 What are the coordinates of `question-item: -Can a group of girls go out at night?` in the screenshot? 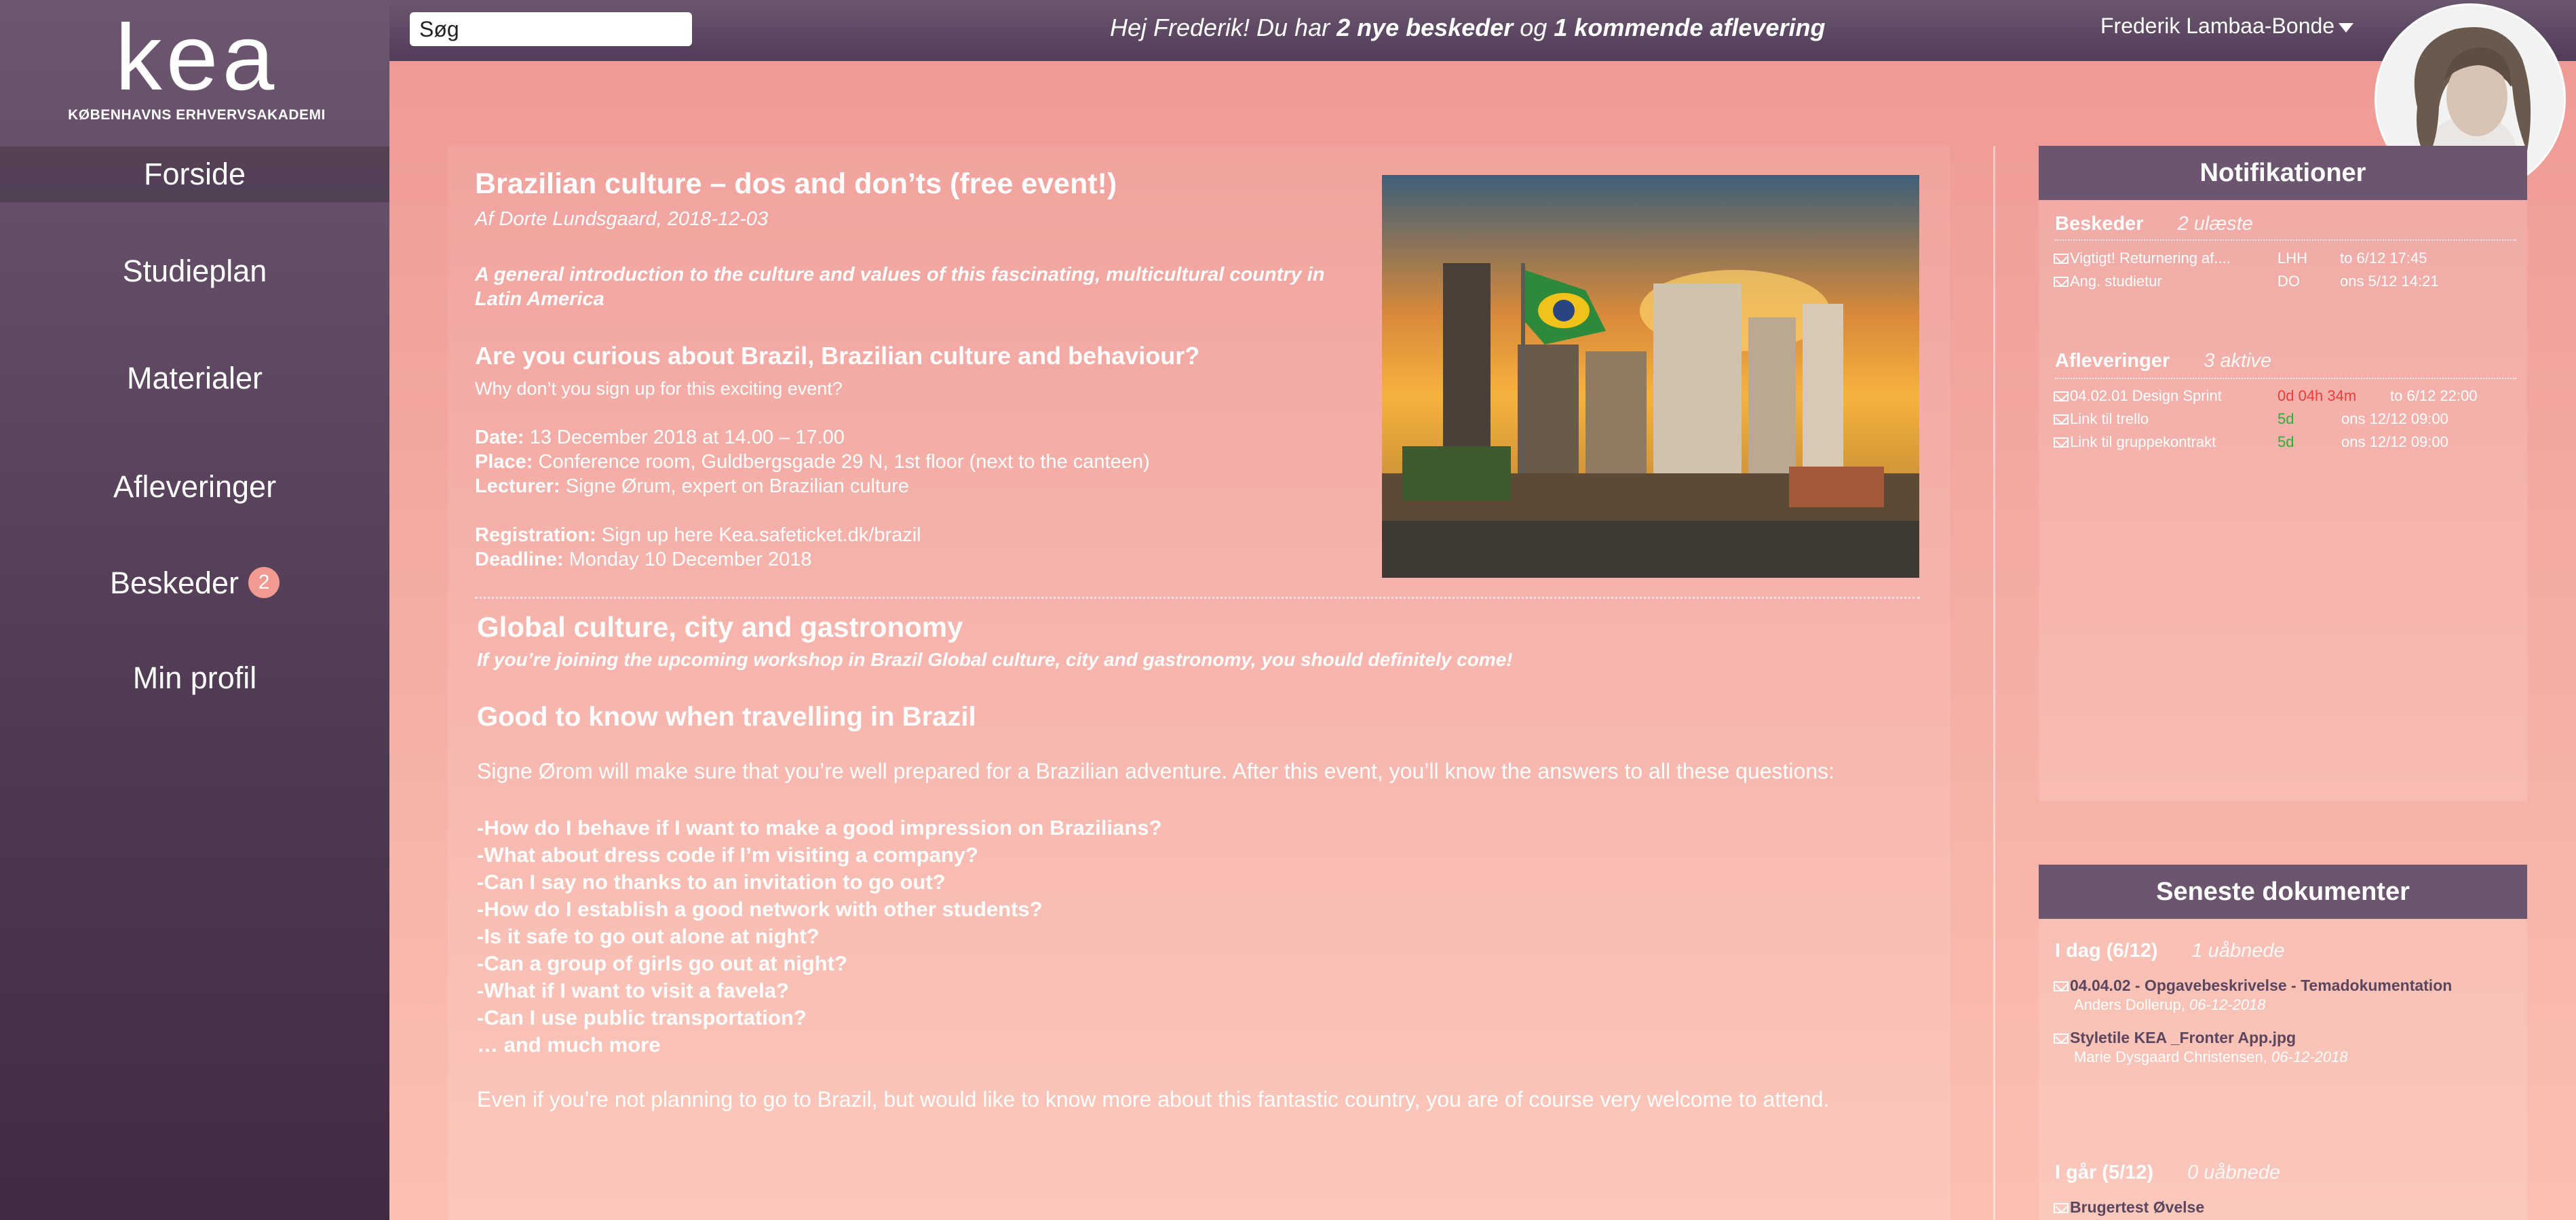 It's located at (662, 963).